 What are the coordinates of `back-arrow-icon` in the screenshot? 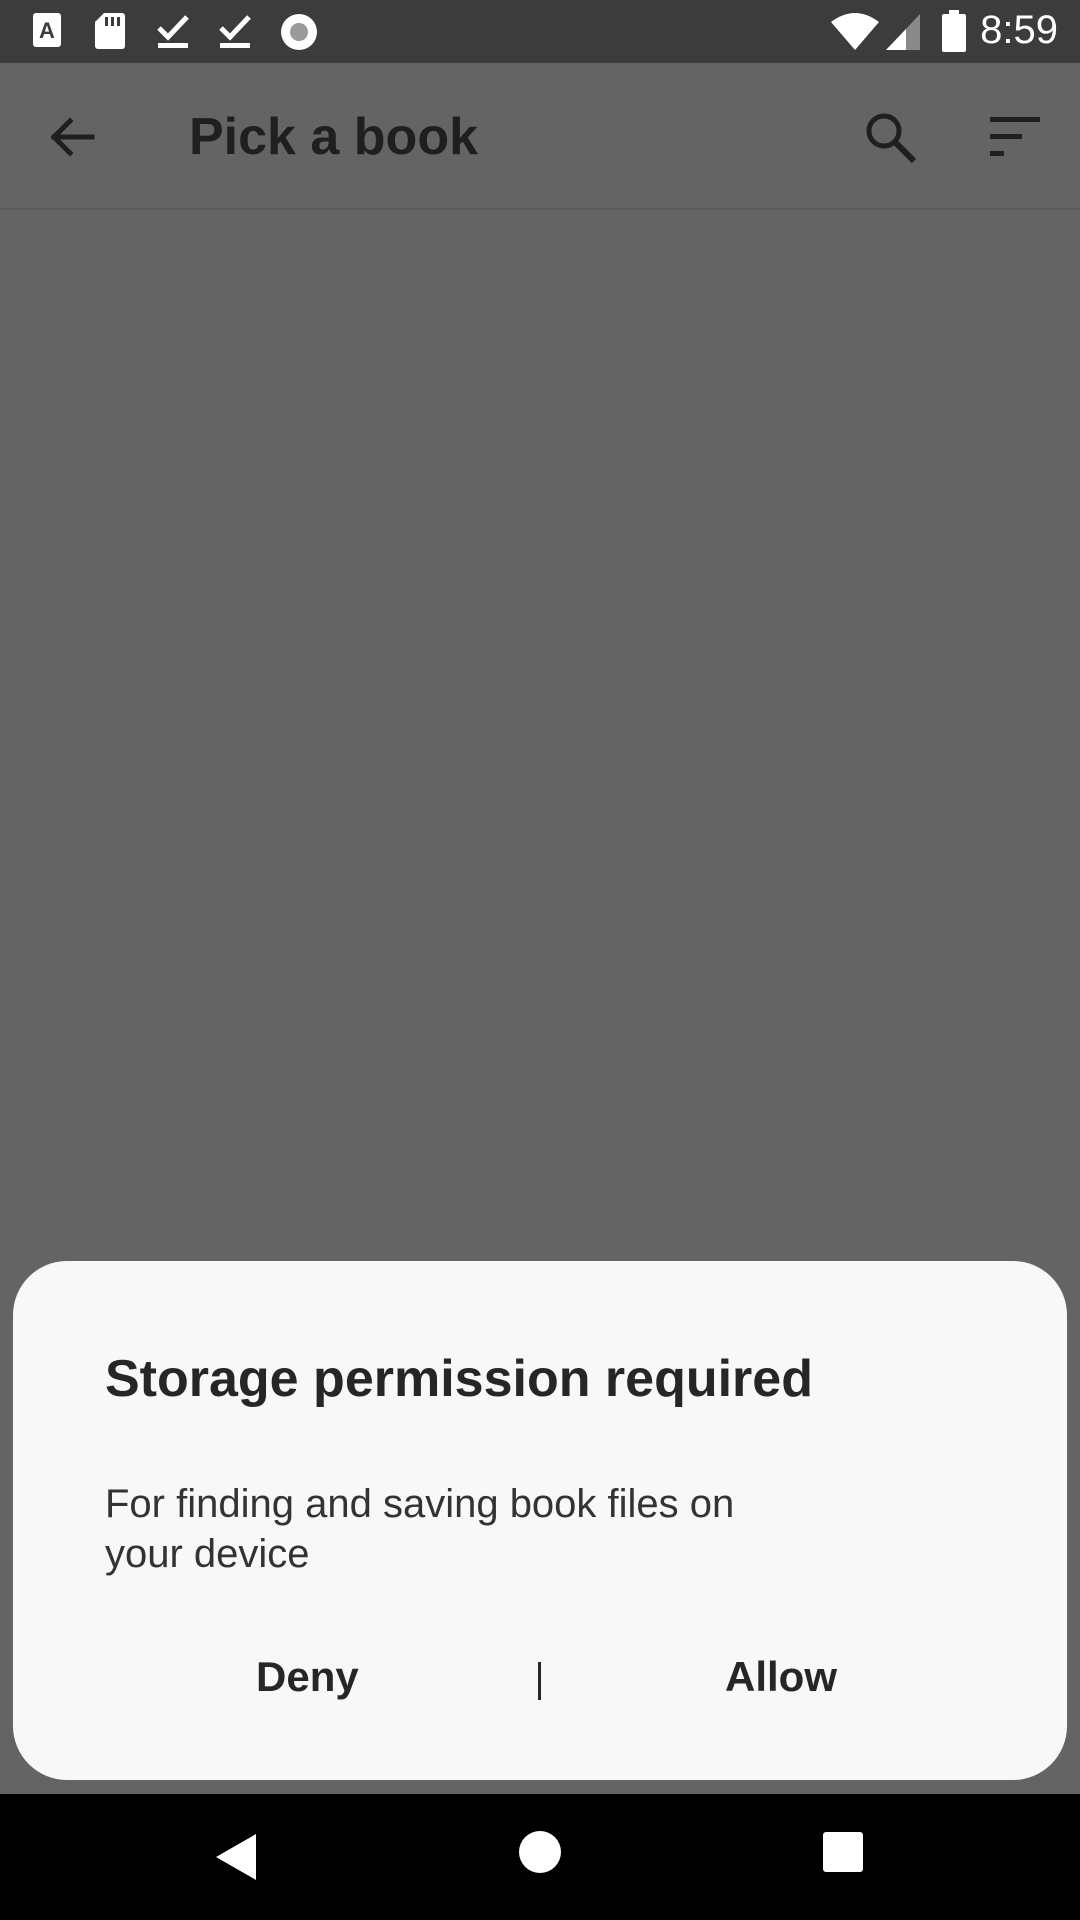 It's located at (72, 137).